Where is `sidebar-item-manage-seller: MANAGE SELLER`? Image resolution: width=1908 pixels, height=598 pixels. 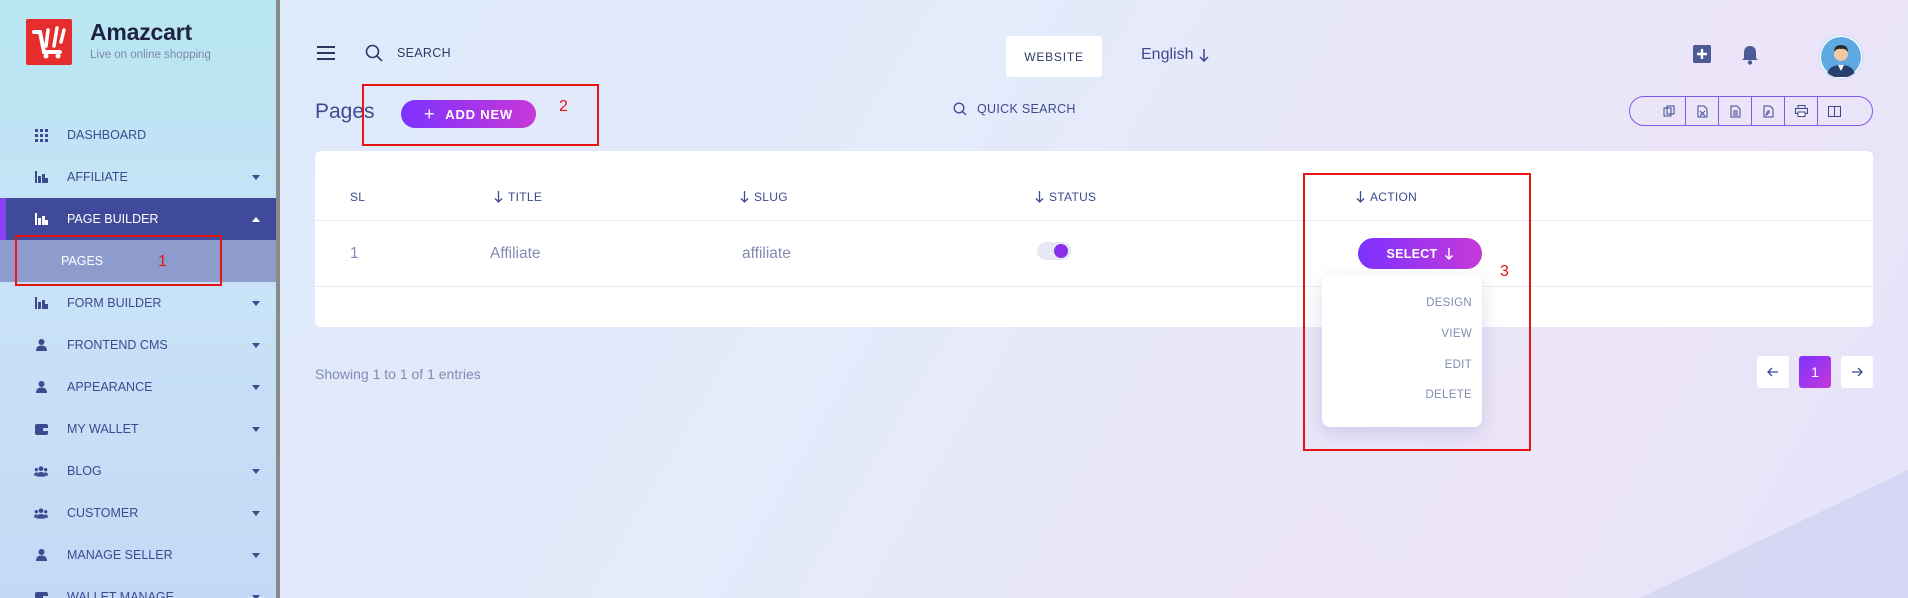 sidebar-item-manage-seller: MANAGE SELLER is located at coordinates (138, 555).